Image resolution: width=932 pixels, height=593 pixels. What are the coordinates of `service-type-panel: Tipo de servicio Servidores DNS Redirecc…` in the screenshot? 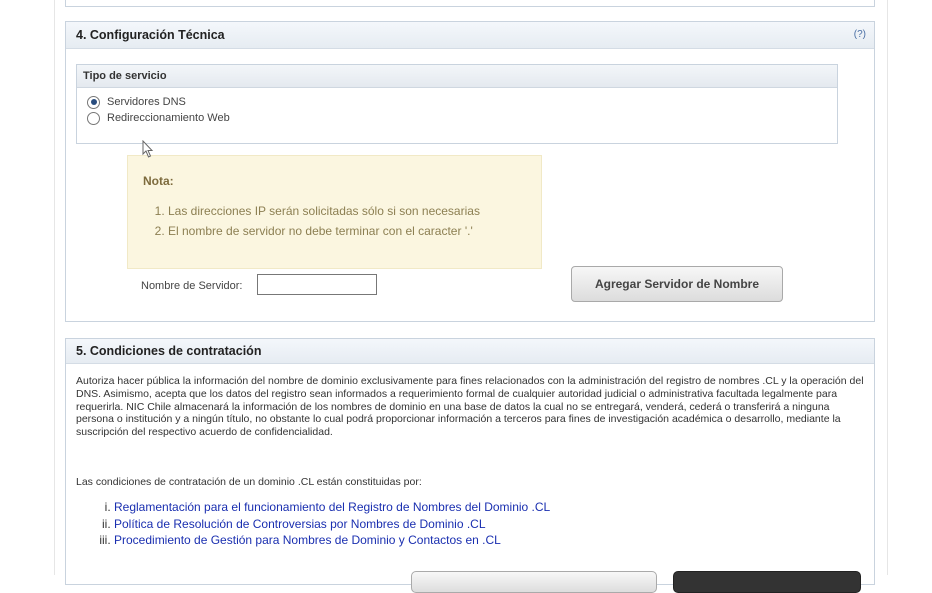 It's located at (457, 104).